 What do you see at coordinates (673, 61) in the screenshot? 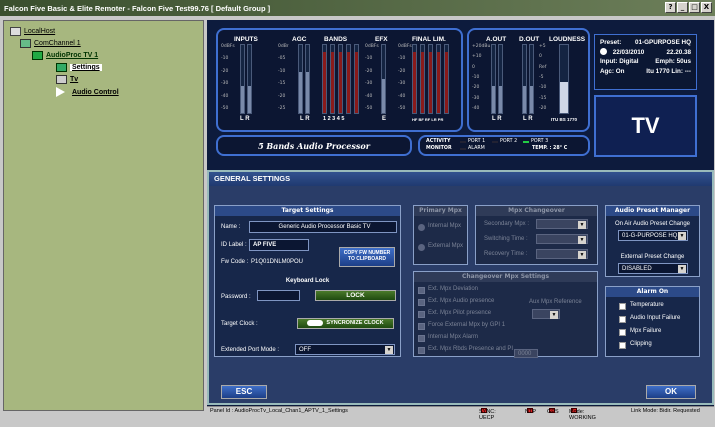
I see `emphasis-value: Emph: 50us` at bounding box center [673, 61].